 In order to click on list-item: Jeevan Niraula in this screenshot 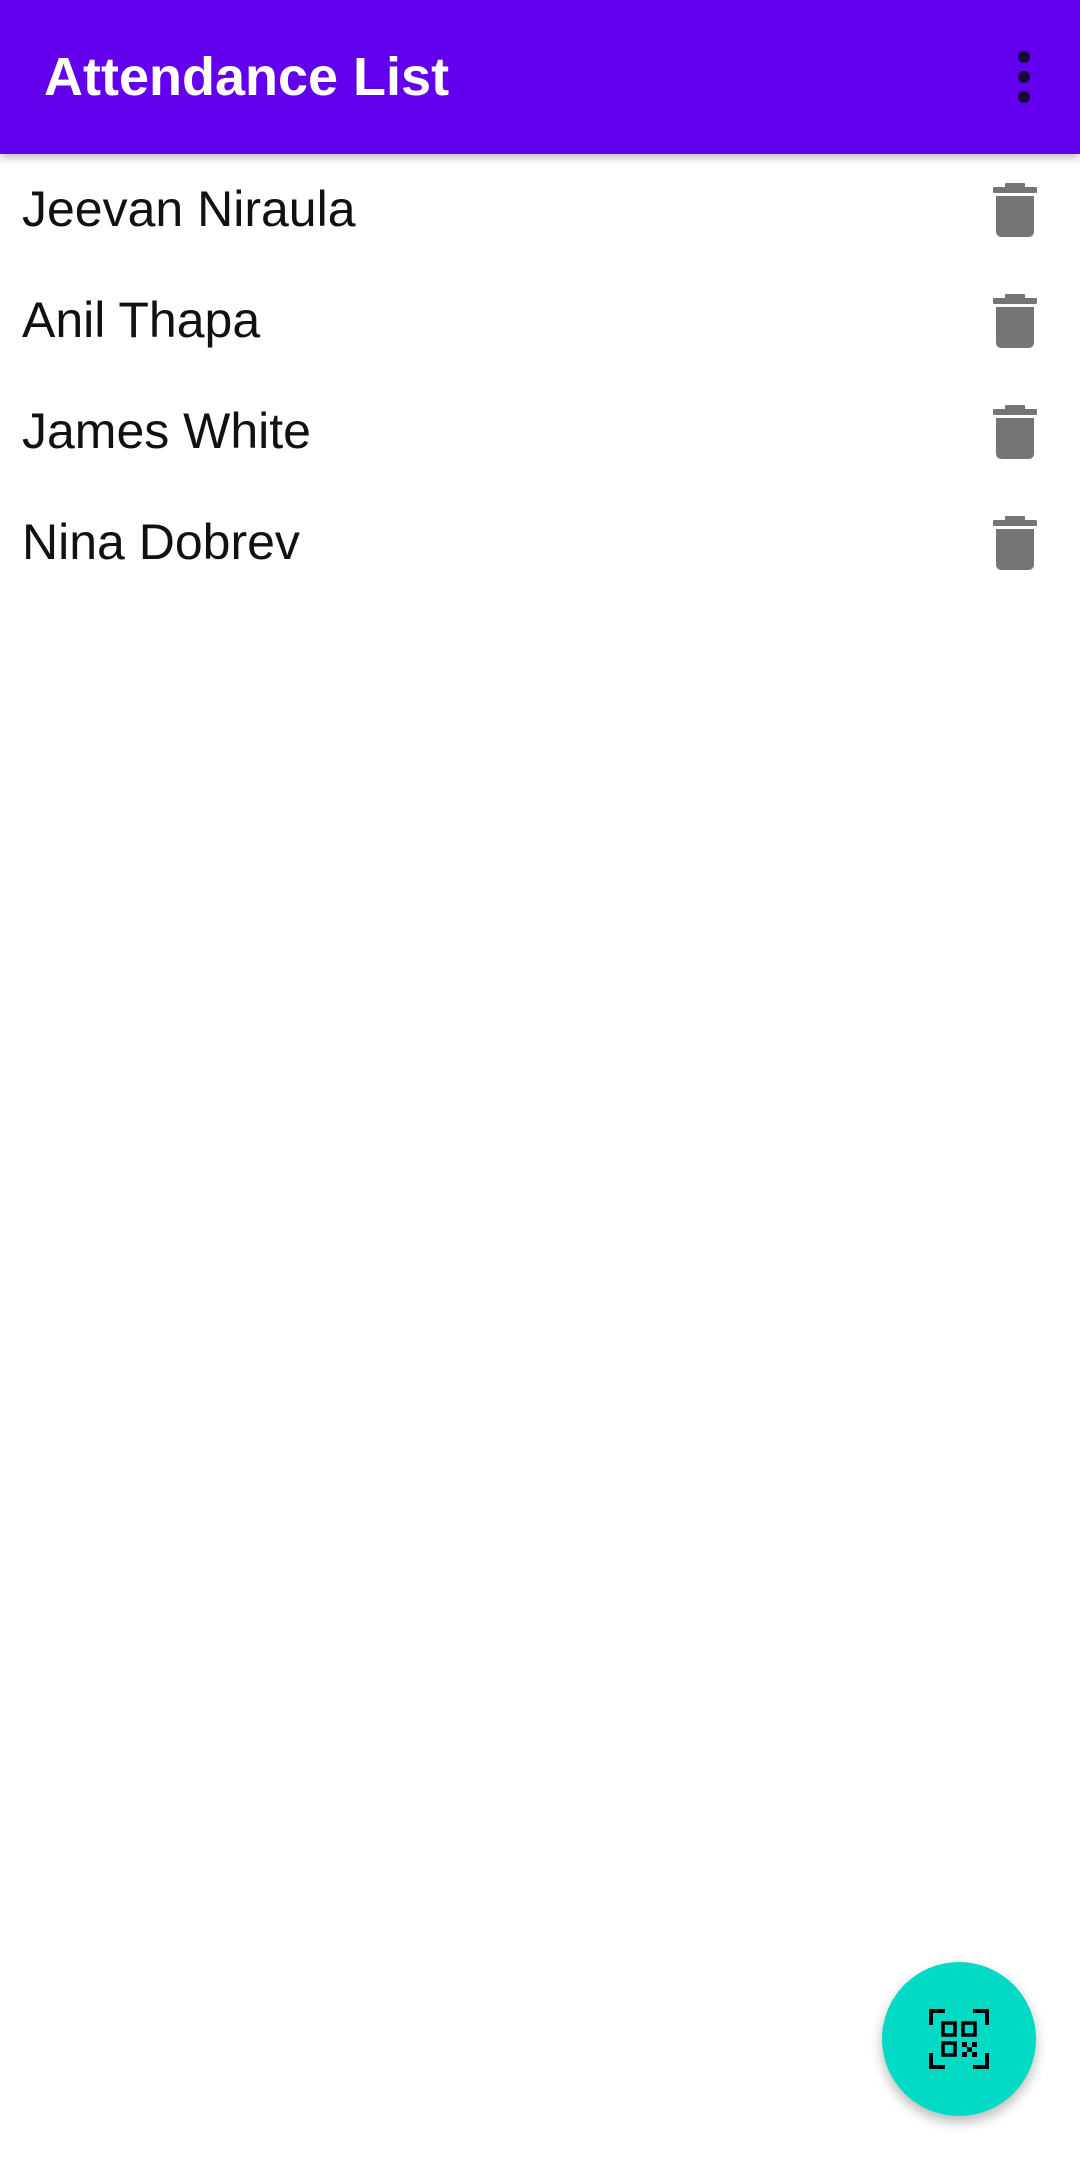, I will do `click(540, 209)`.